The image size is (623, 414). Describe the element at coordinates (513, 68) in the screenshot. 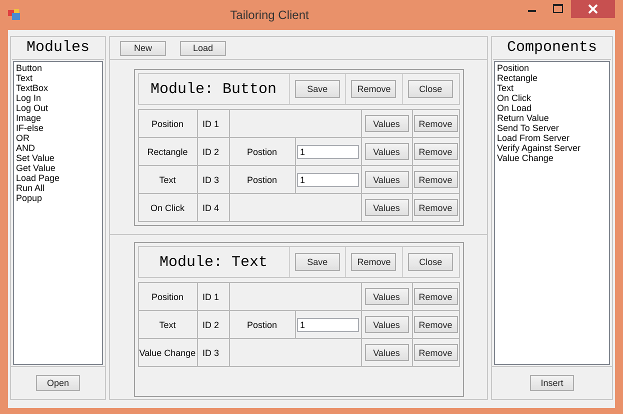

I see `list-item: Position` at that location.